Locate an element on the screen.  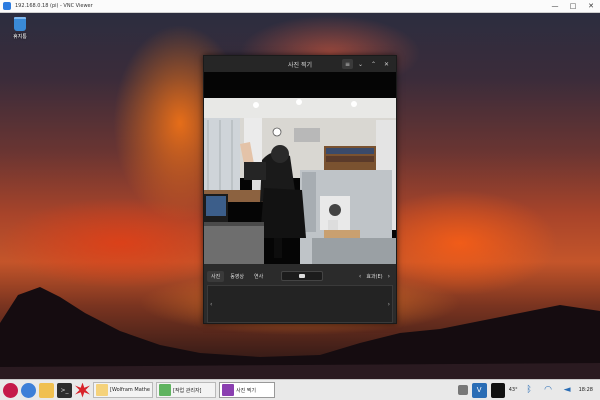
burst-mode-button: 연사 is located at coordinates (258, 276).